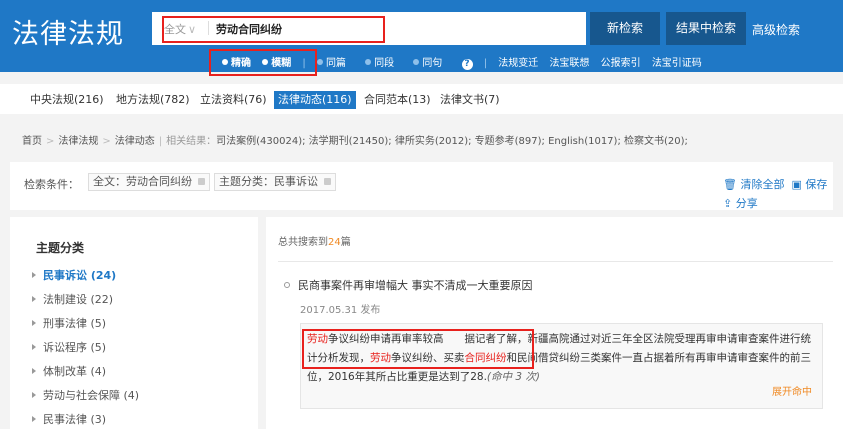 The image size is (843, 429). What do you see at coordinates (340, 310) in the screenshot?
I see `result-date: 2017.05.31 发布` at bounding box center [340, 310].